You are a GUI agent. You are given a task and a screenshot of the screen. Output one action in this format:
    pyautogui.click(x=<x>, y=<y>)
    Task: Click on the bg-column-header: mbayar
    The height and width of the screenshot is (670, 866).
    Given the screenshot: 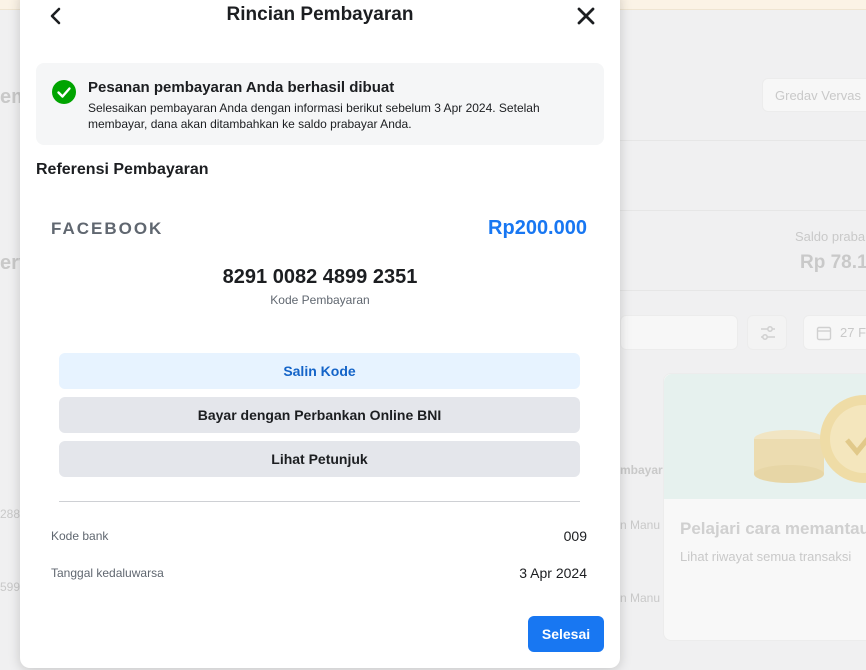 What is the action you would take?
    pyautogui.click(x=641, y=470)
    